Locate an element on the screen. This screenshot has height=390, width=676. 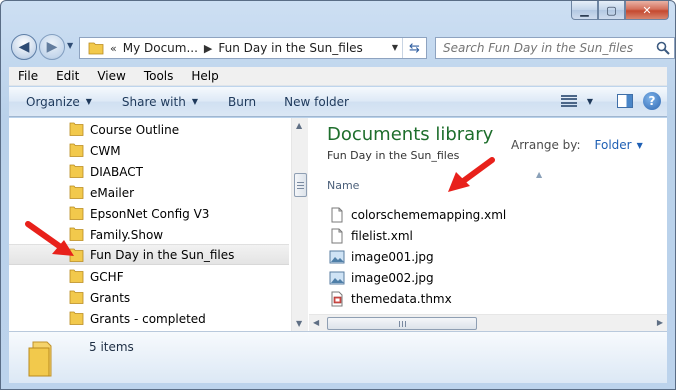
tree-item-label: CWM is located at coordinates (105, 150).